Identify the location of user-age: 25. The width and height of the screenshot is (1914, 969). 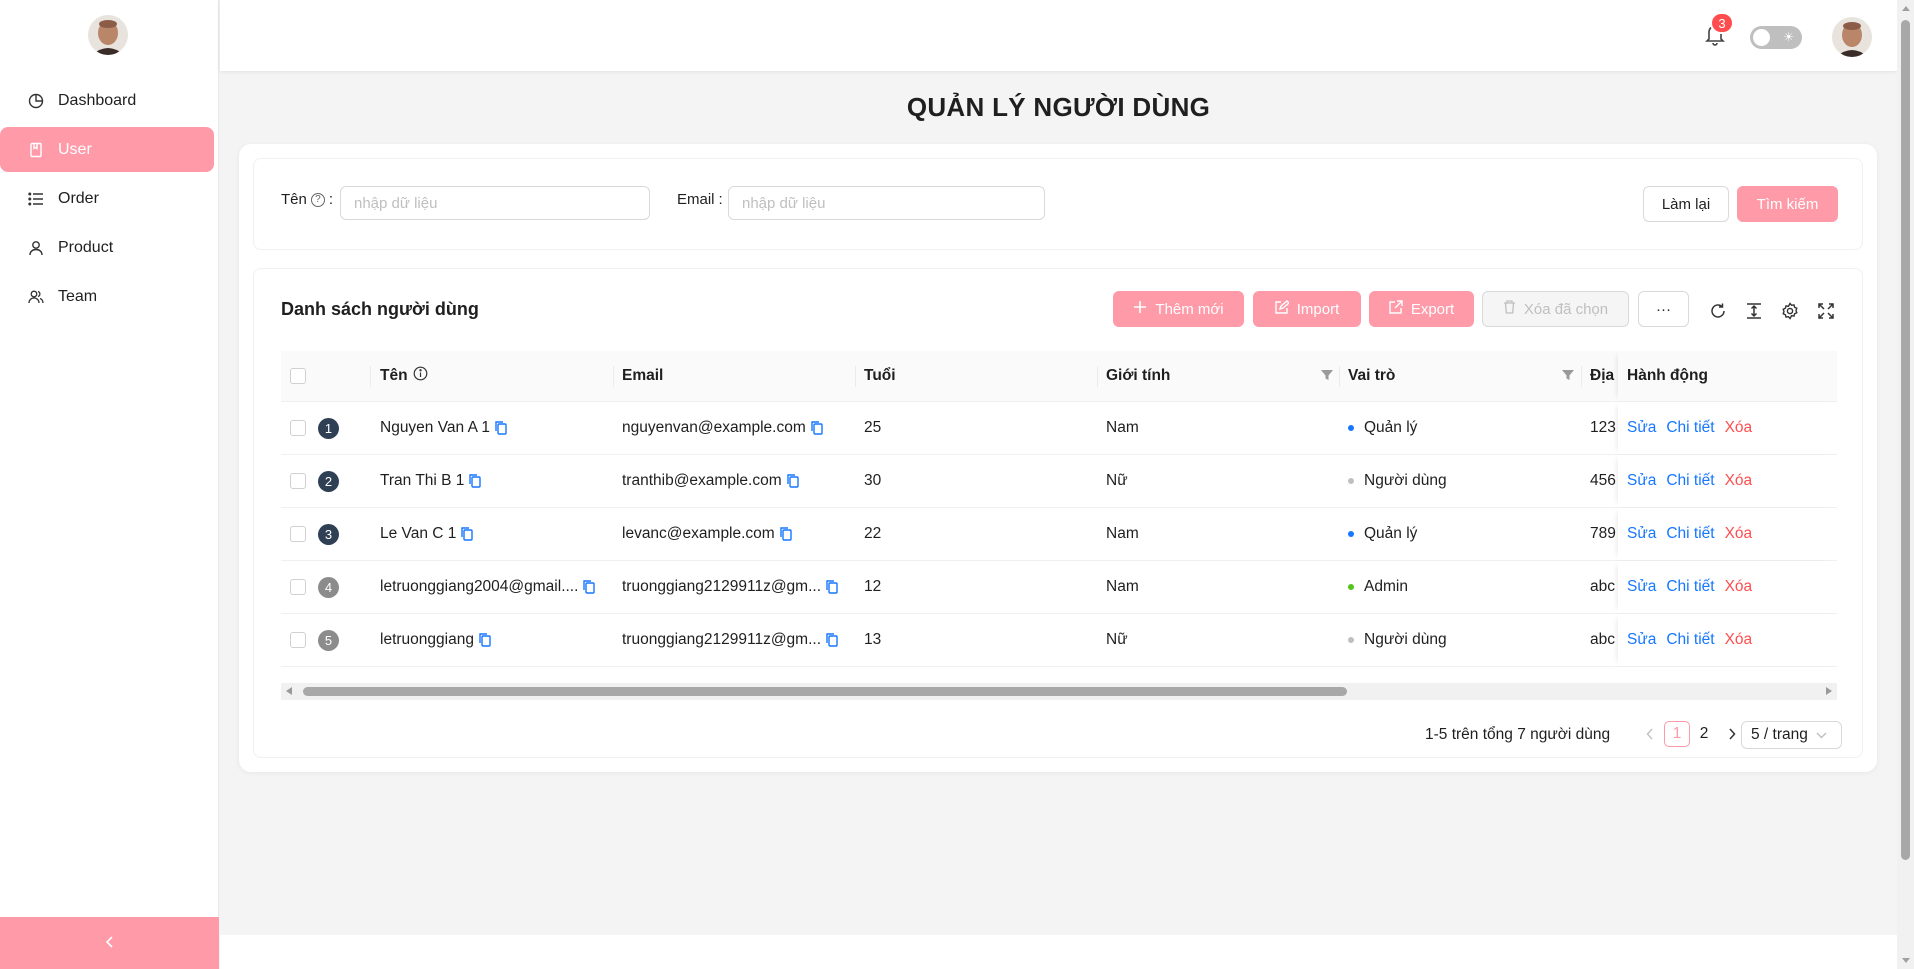
(873, 427).